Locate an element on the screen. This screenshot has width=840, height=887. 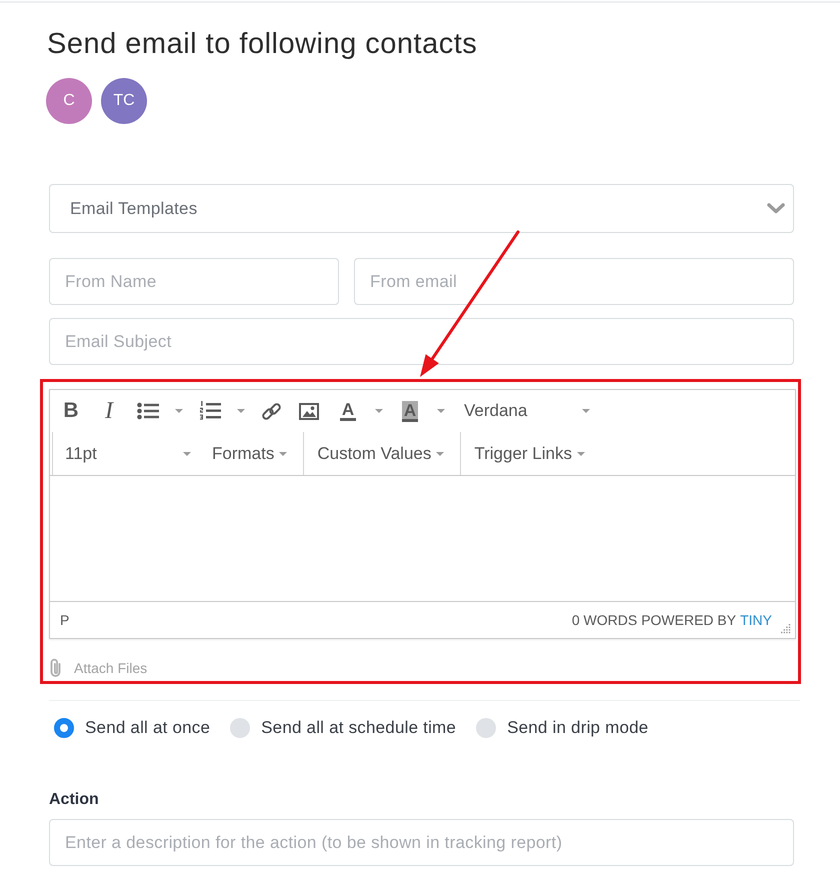
from-email-field: From email is located at coordinates (574, 281).